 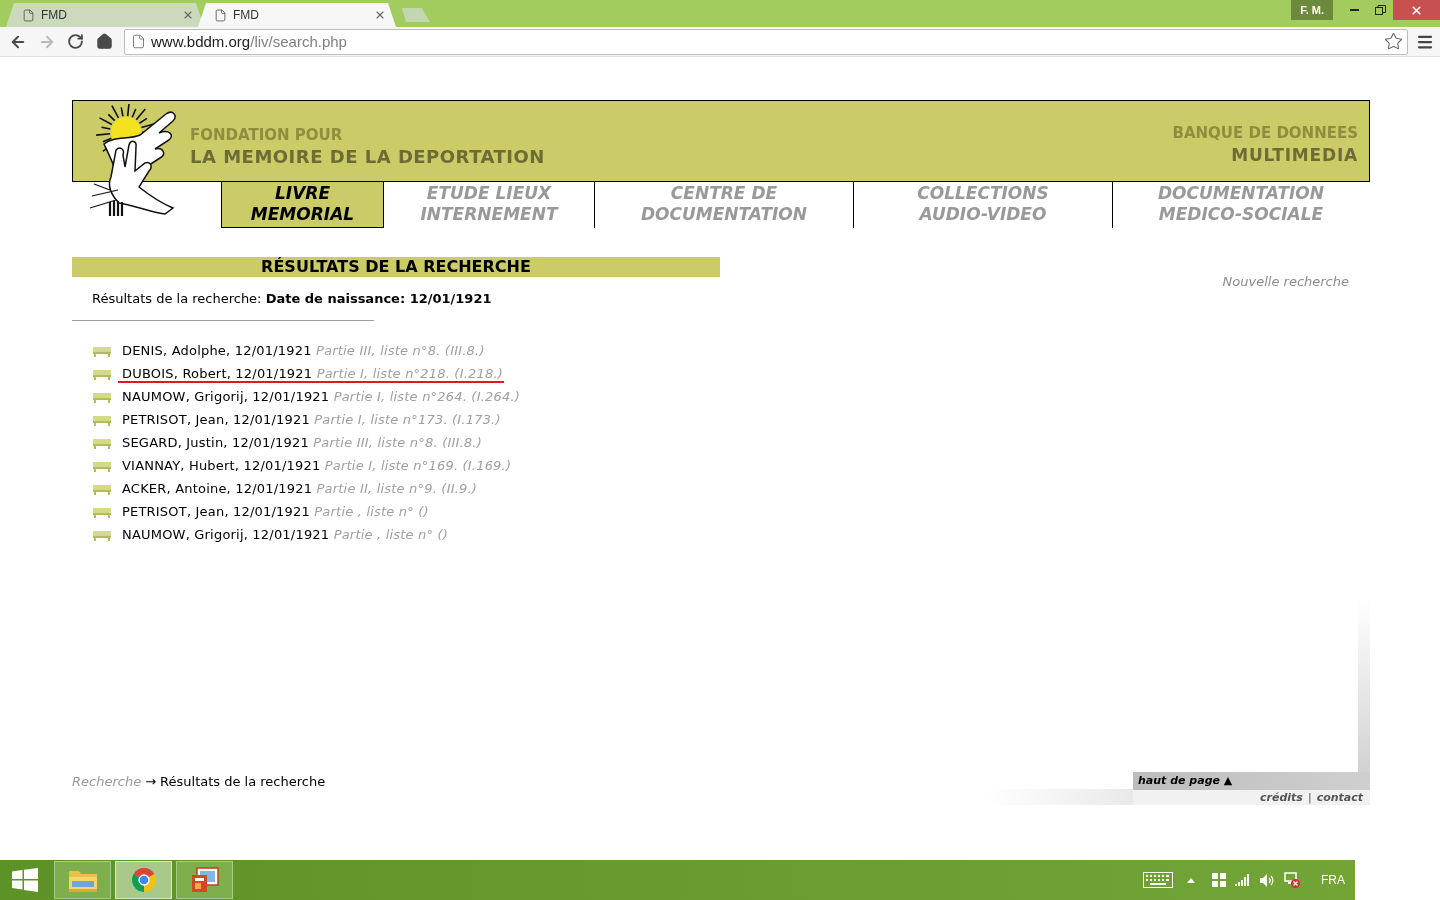 I want to click on result-link: PETRISOT, Jean, 12/01/1921 Partie , liste n° (), so click(x=274, y=512).